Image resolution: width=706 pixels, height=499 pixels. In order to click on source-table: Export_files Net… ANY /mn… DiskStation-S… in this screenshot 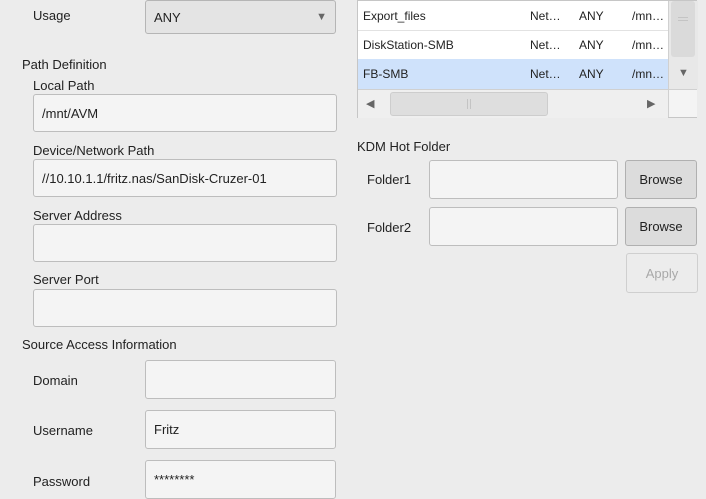, I will do `click(527, 59)`.